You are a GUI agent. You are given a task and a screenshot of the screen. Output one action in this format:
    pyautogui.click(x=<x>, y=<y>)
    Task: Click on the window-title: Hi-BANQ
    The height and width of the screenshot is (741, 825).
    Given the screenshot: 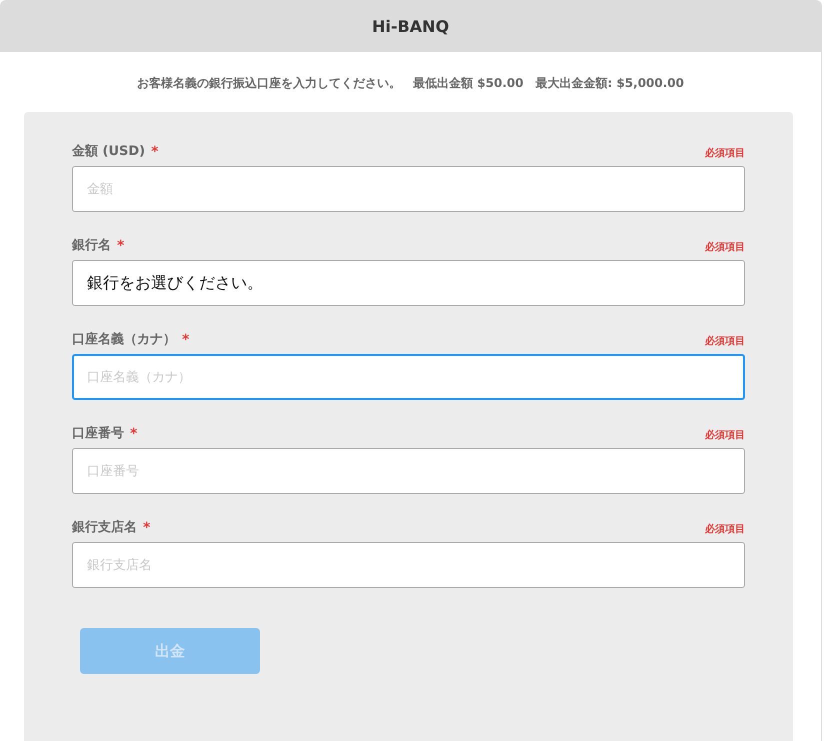 What is the action you would take?
    pyautogui.click(x=411, y=26)
    